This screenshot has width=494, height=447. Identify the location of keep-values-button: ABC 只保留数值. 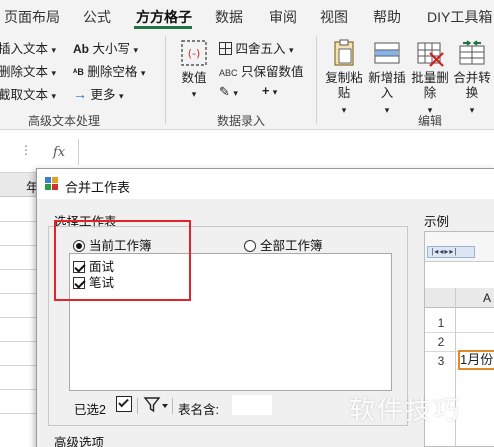
(261, 70).